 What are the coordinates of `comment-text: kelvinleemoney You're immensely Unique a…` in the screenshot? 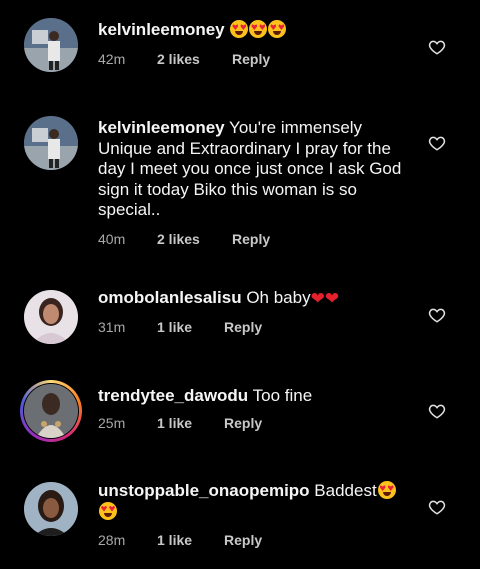 It's located at (253, 169).